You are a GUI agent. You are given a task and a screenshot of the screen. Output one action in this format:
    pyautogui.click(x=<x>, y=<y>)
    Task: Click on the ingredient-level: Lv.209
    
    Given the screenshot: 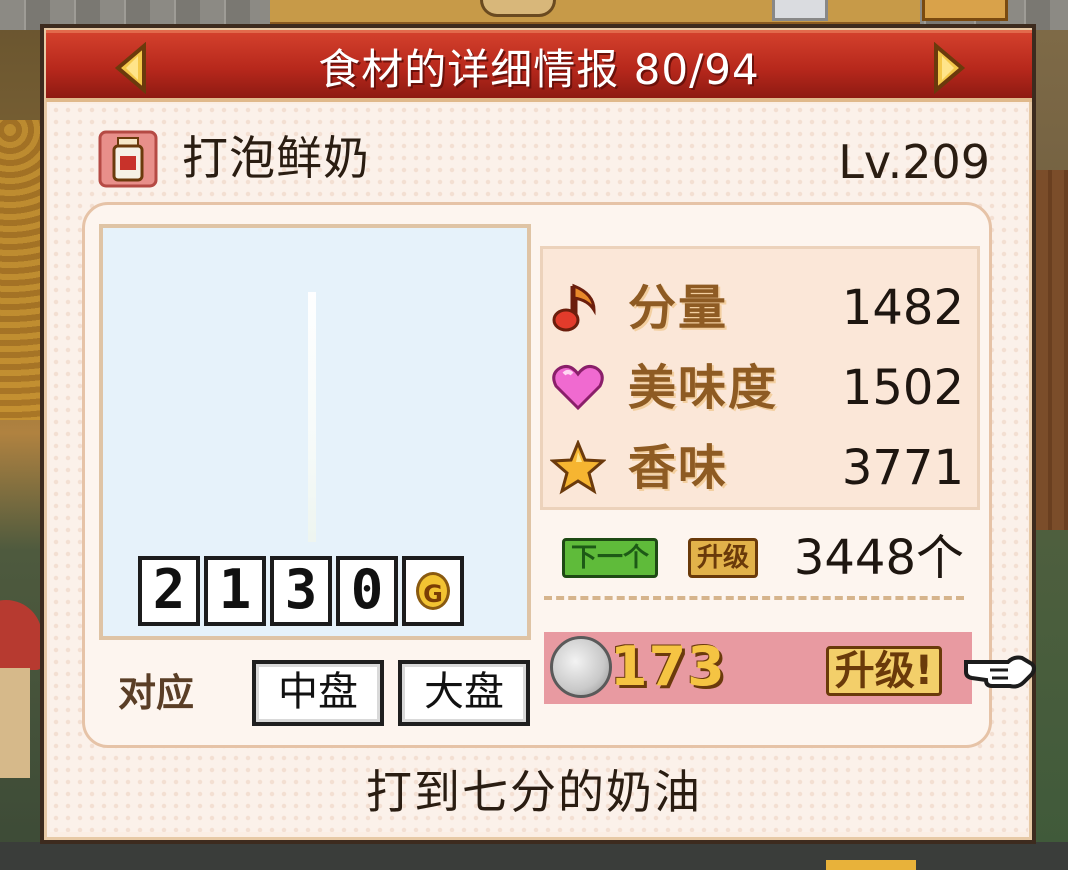 What is the action you would take?
    pyautogui.click(x=914, y=162)
    